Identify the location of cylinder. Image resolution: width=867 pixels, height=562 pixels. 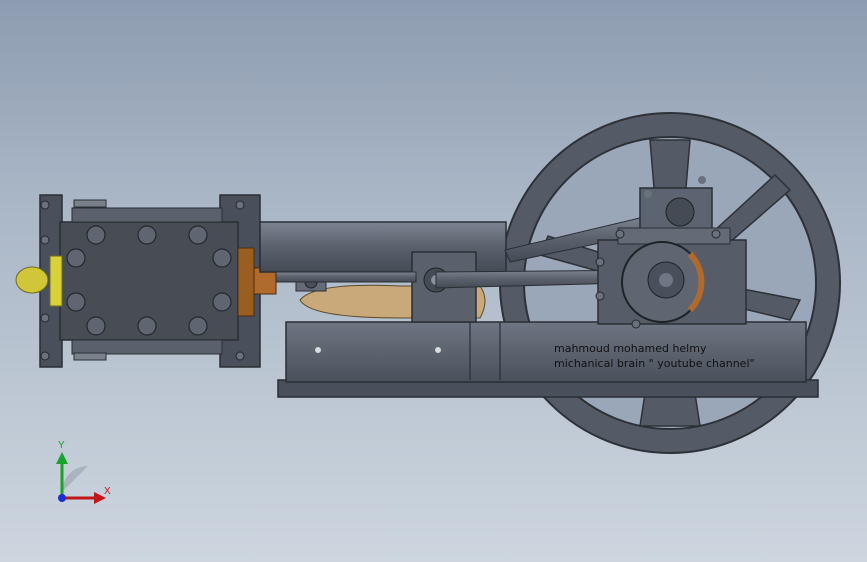
(146, 281).